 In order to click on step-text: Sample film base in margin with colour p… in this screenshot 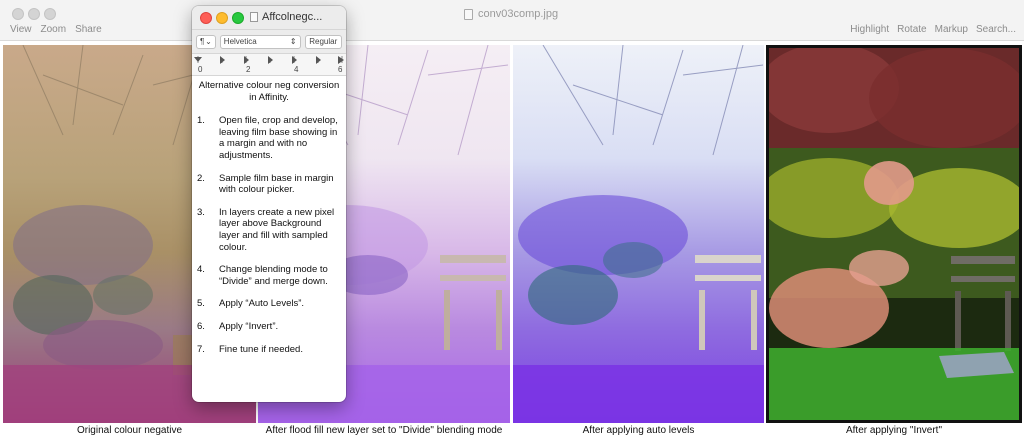, I will do `click(276, 184)`.